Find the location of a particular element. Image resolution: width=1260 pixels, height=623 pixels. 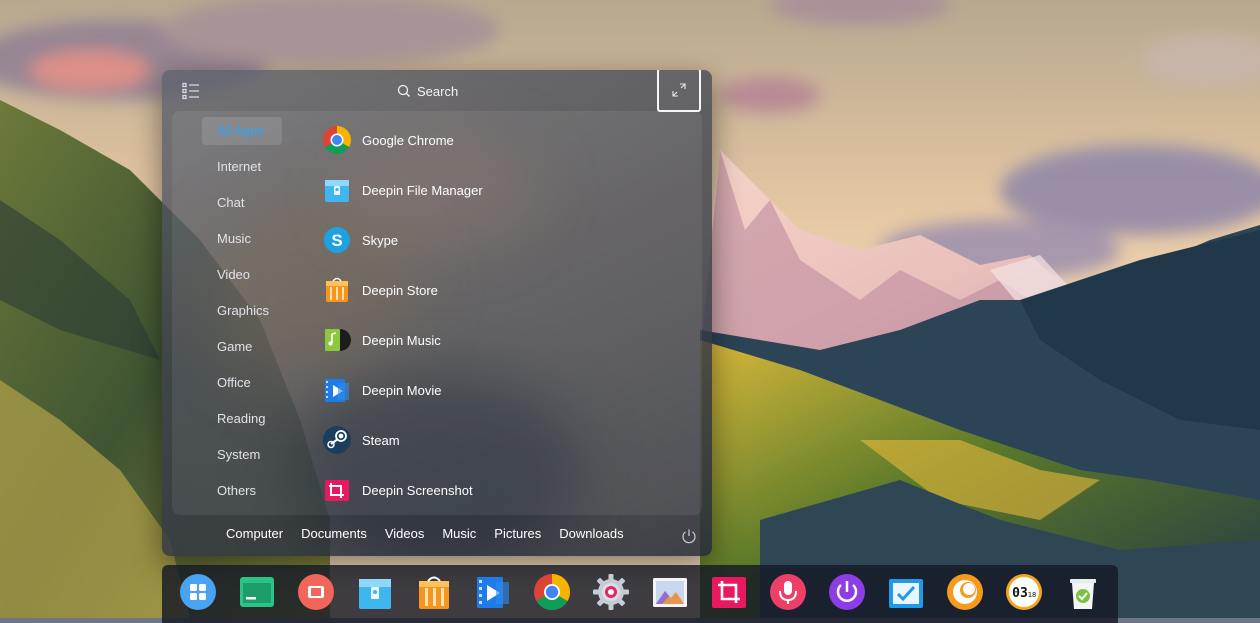

place-pictures: Pictures is located at coordinates (517, 533).